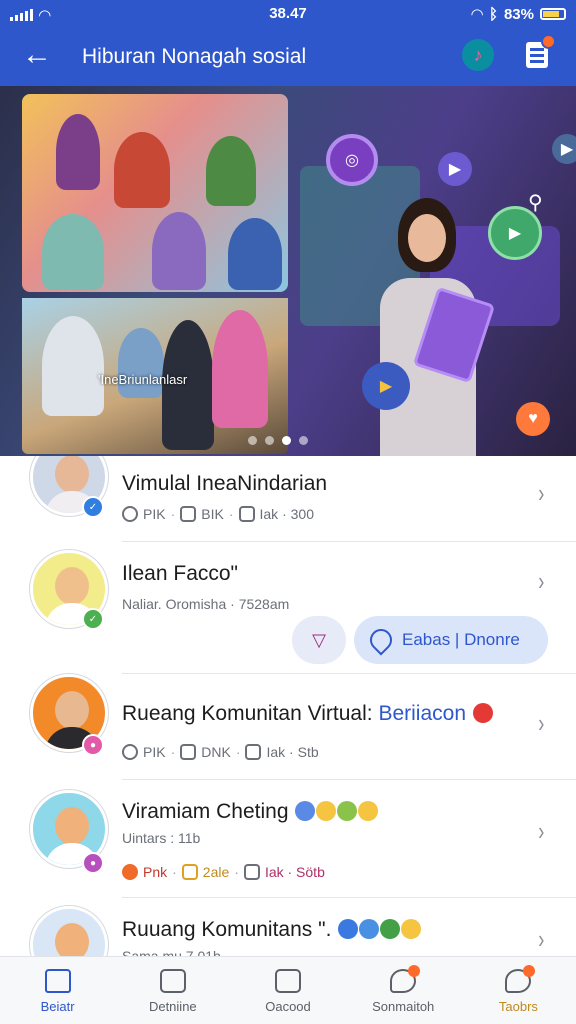  I want to click on community-name: Ruuang Komunitans "., so click(272, 930).